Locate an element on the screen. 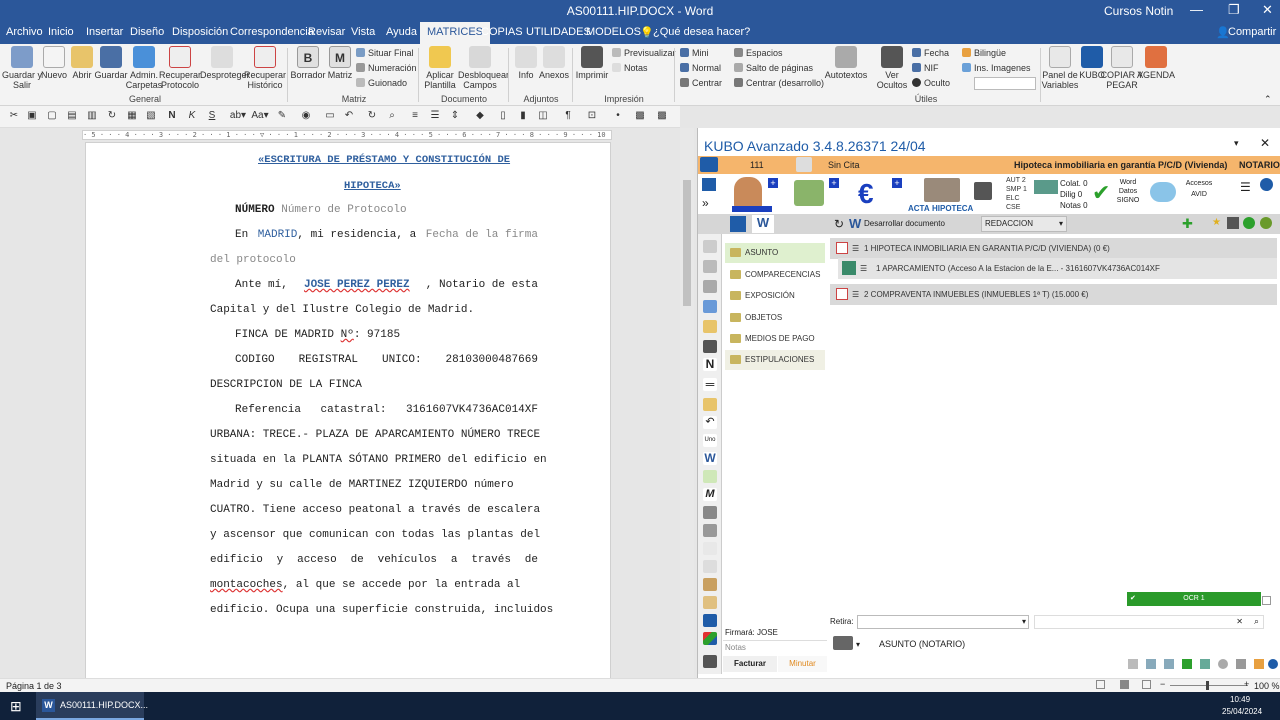 Image resolution: width=1280 pixels, height=720 pixels. tab-utilidades: UTILIDADES is located at coordinates (558, 32).